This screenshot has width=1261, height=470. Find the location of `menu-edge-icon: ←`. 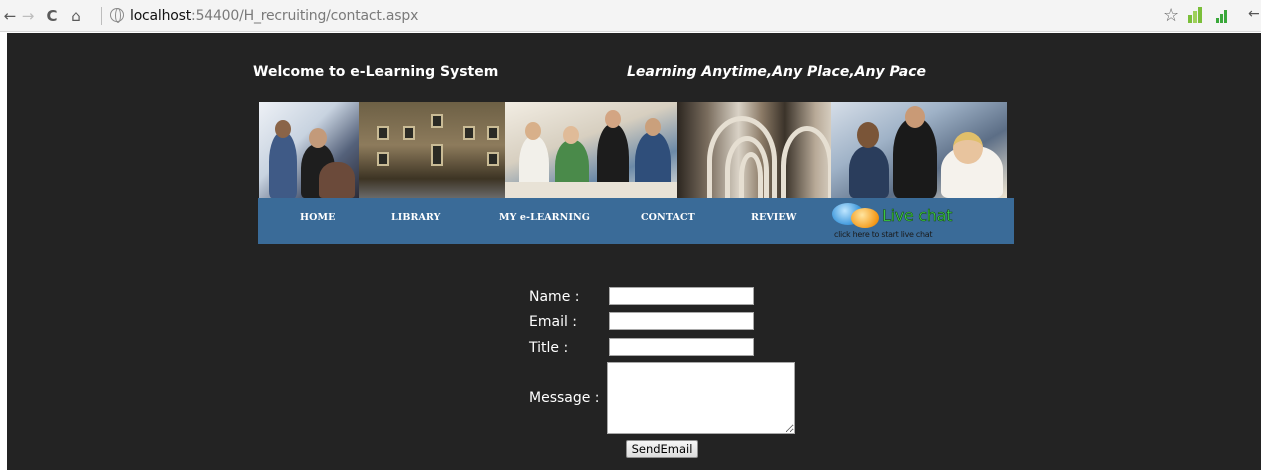

menu-edge-icon: ← is located at coordinates (1254, 14).